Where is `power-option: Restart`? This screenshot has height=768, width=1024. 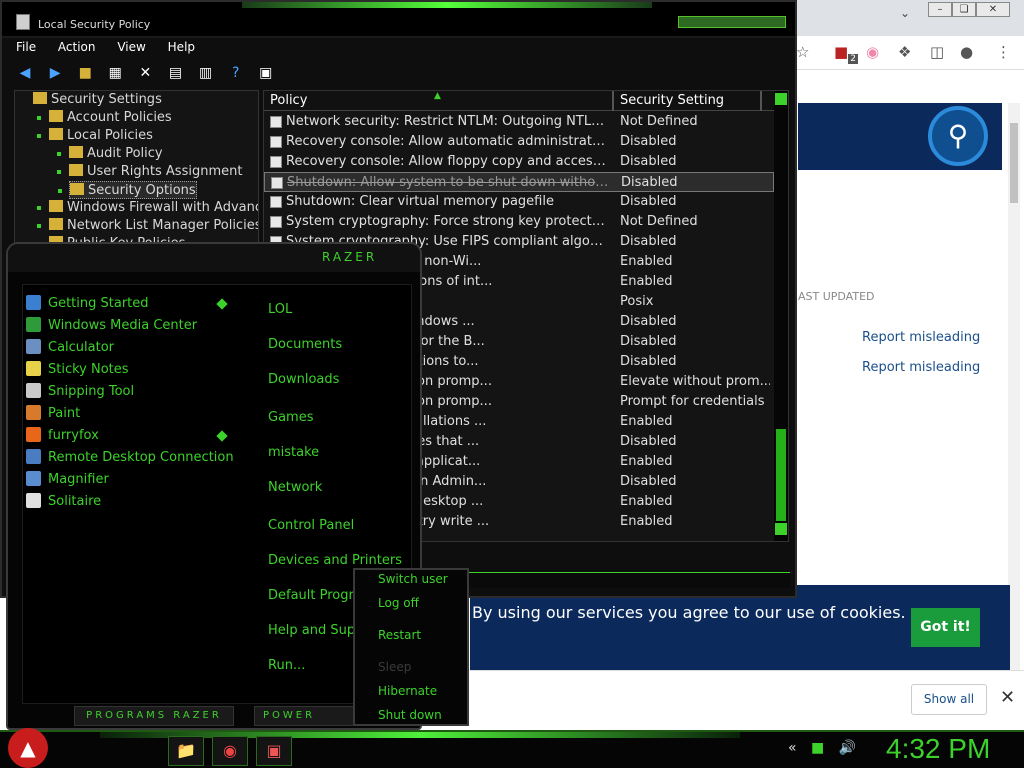
power-option: Restart is located at coordinates (399, 635).